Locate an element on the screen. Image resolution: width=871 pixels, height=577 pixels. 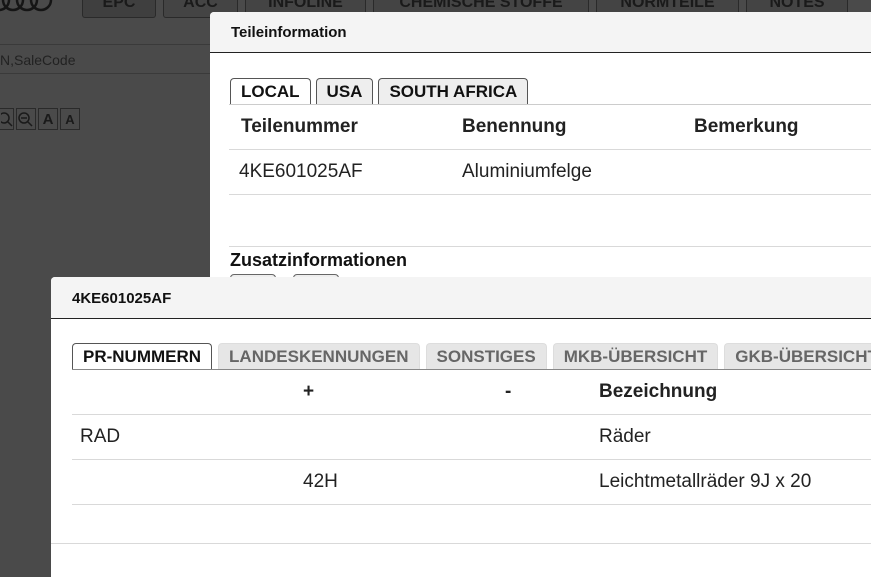
table-row: RAD Räder is located at coordinates (471, 437).